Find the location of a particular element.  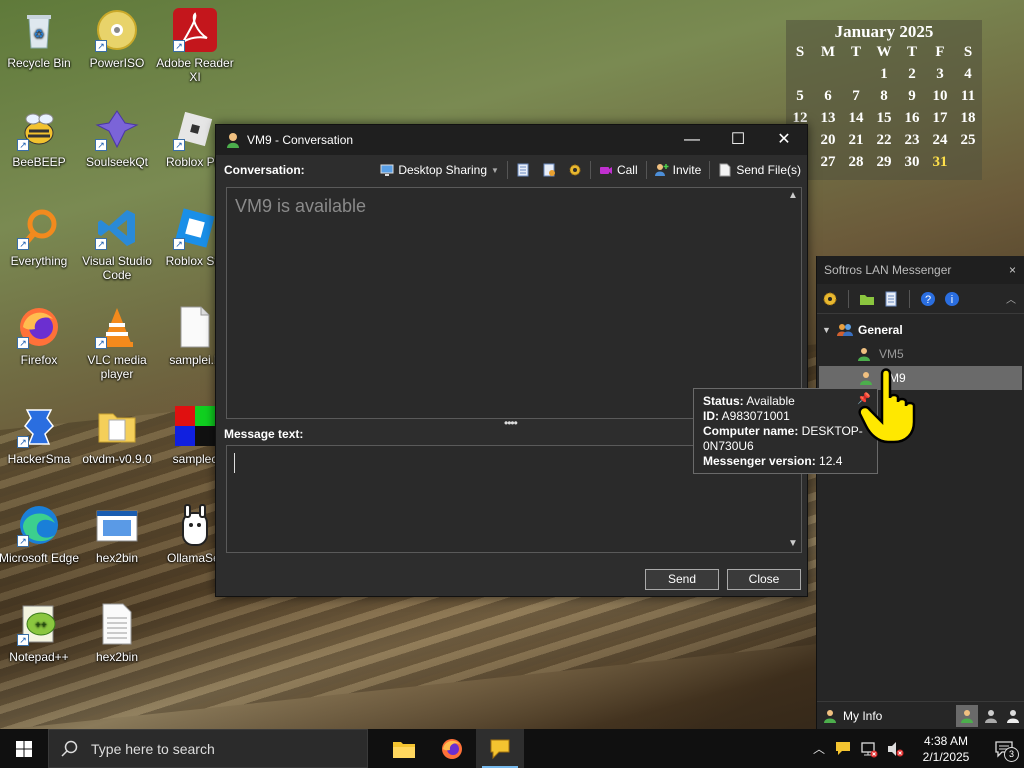

invite-button: Invite is located at coordinates (678, 170).